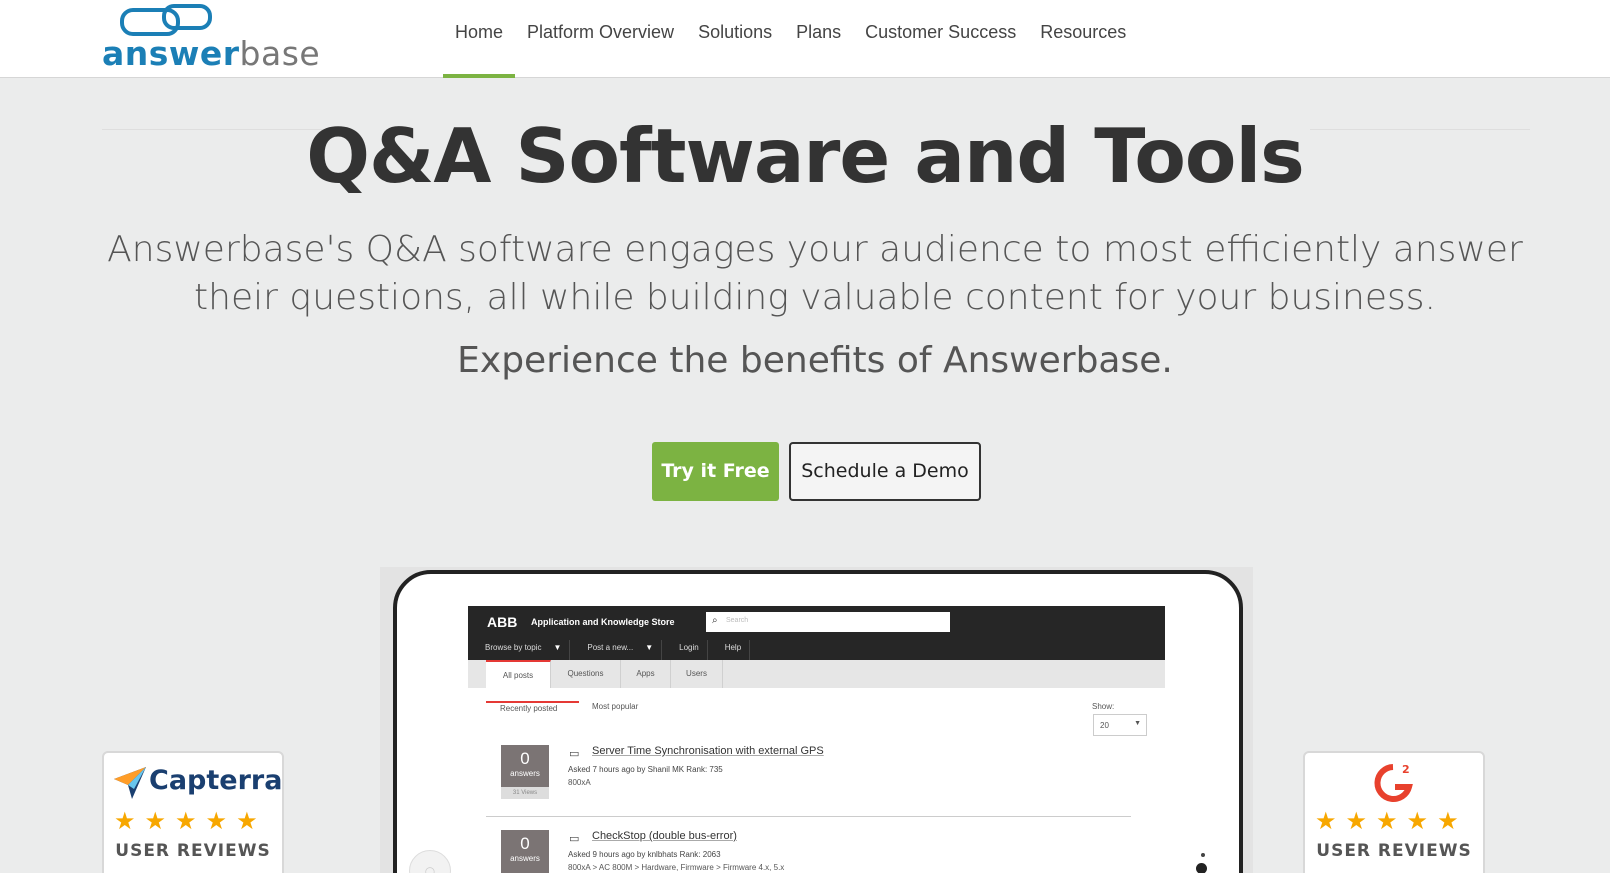 This screenshot has height=873, width=1610. Describe the element at coordinates (193, 851) in the screenshot. I see `capterra-label: USER REVIEWS` at that location.